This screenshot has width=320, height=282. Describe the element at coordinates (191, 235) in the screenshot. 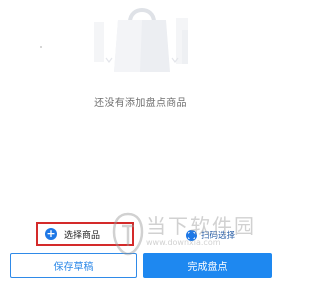

I see `scan-icon` at that location.